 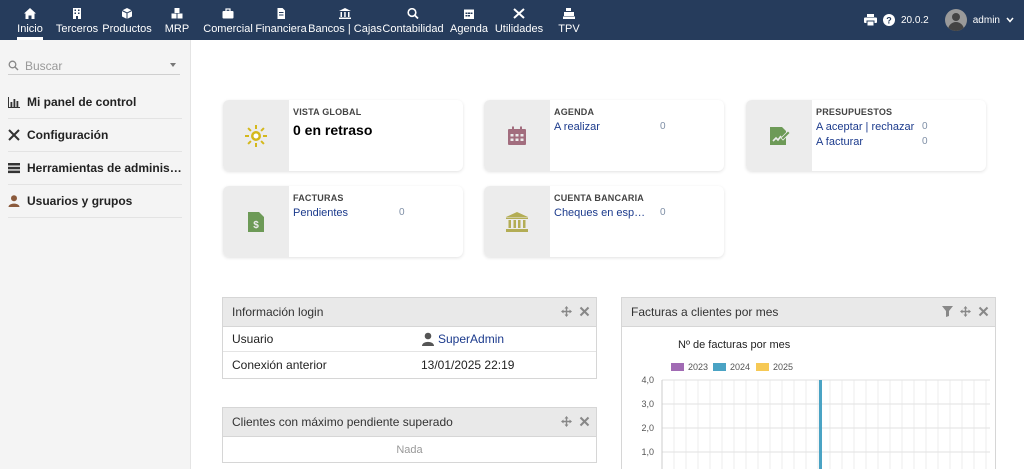 I want to click on panel-header: Información login, so click(x=409, y=312).